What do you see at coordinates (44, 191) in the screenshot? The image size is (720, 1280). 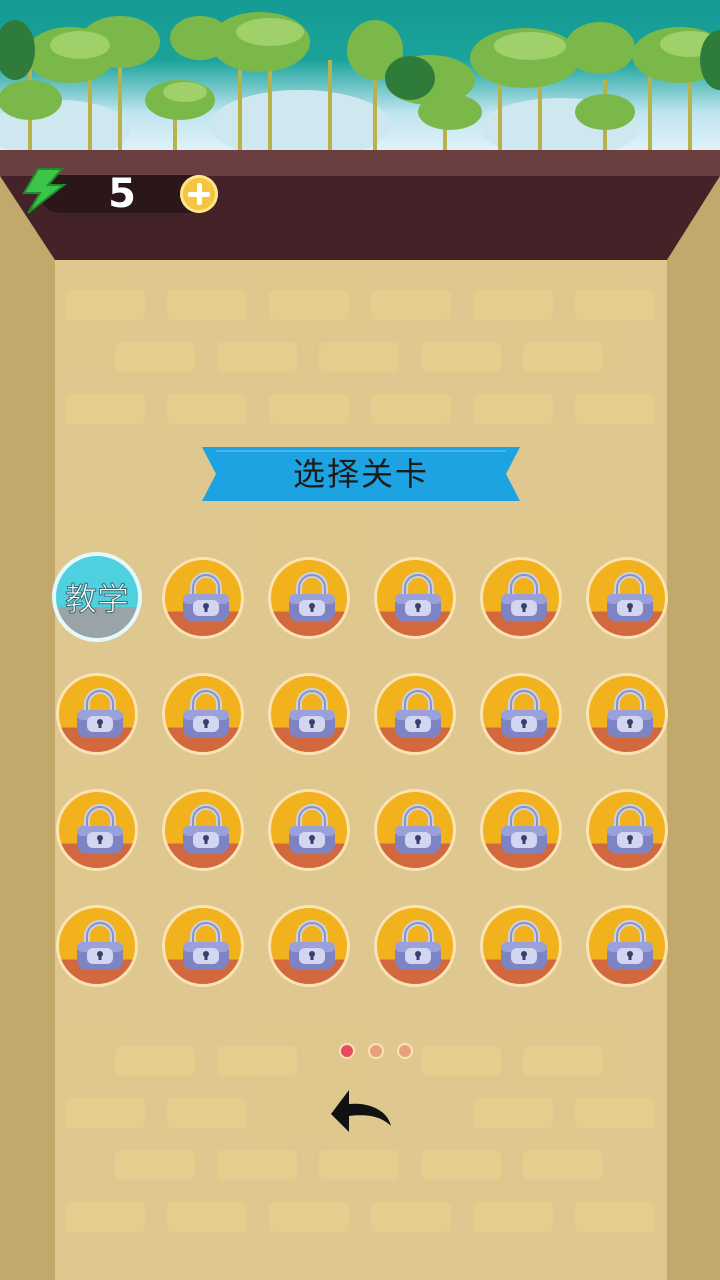 I see `lightning-icon` at bounding box center [44, 191].